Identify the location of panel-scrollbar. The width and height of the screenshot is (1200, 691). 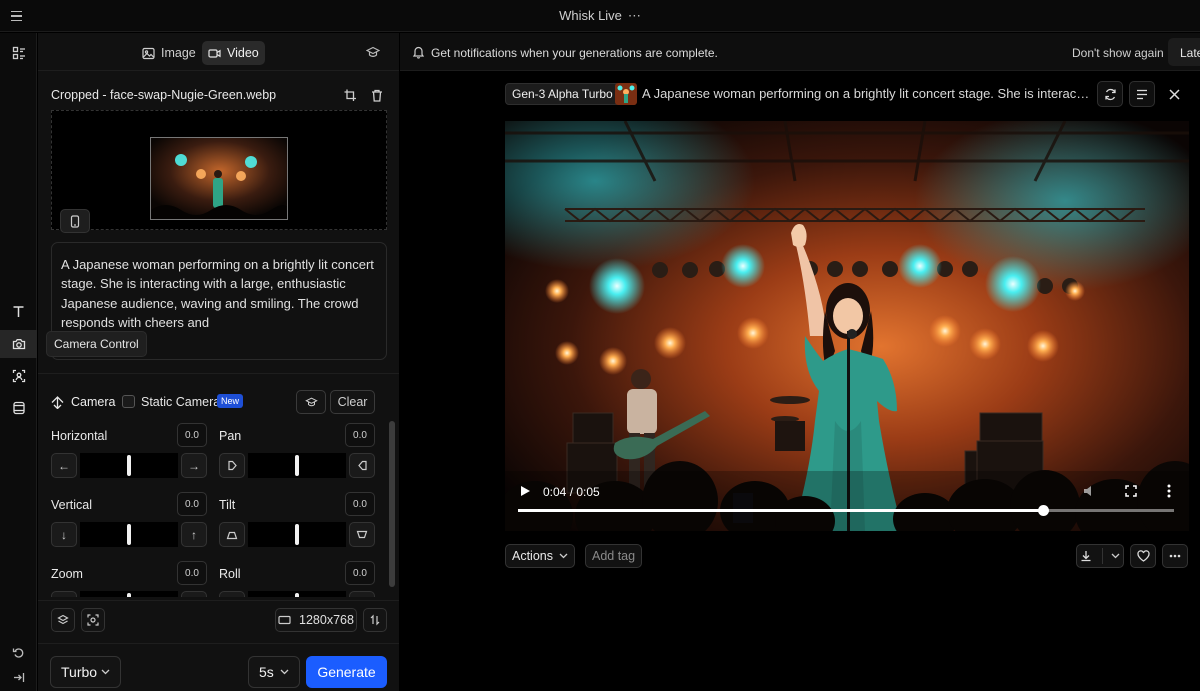
(392, 503).